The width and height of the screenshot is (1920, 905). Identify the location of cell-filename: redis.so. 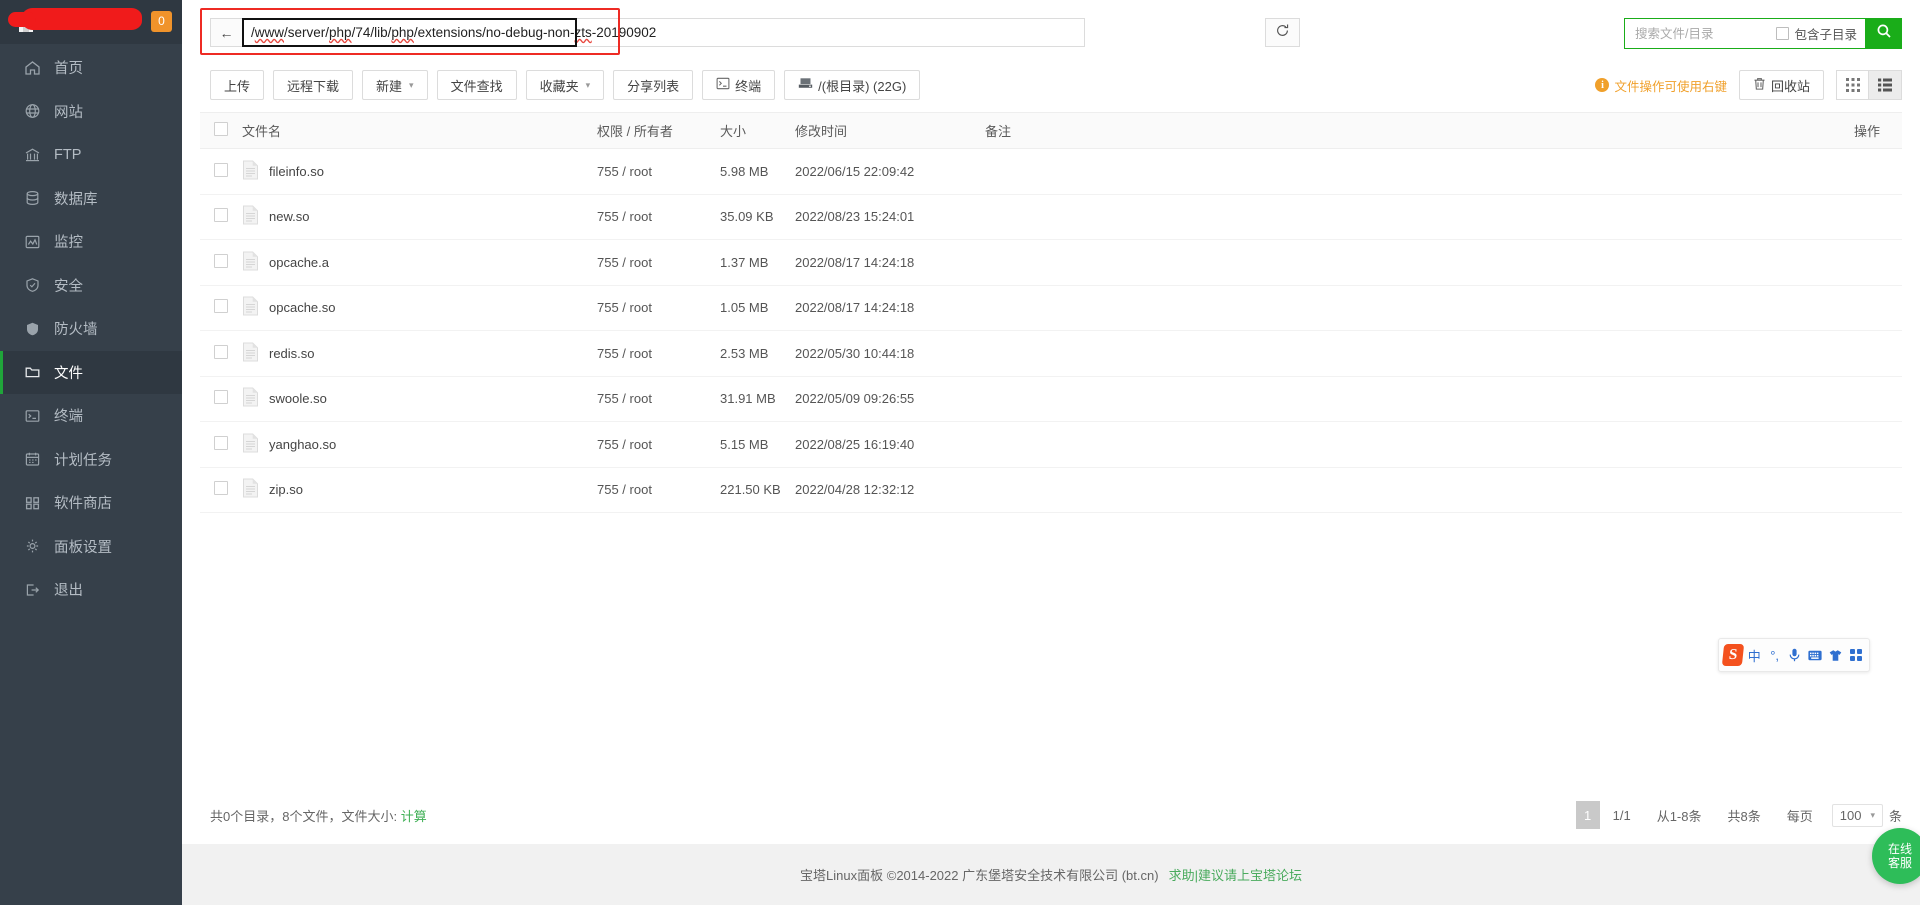
(419, 353).